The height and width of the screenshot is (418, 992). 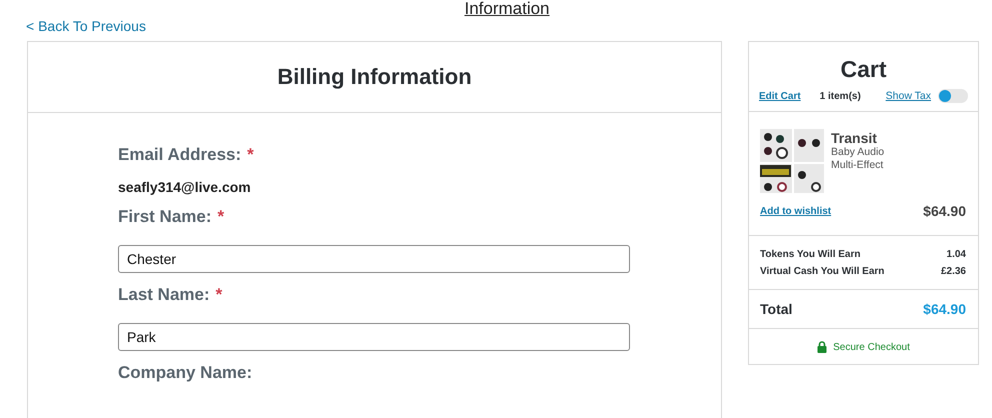 I want to click on lock-icon, so click(x=822, y=347).